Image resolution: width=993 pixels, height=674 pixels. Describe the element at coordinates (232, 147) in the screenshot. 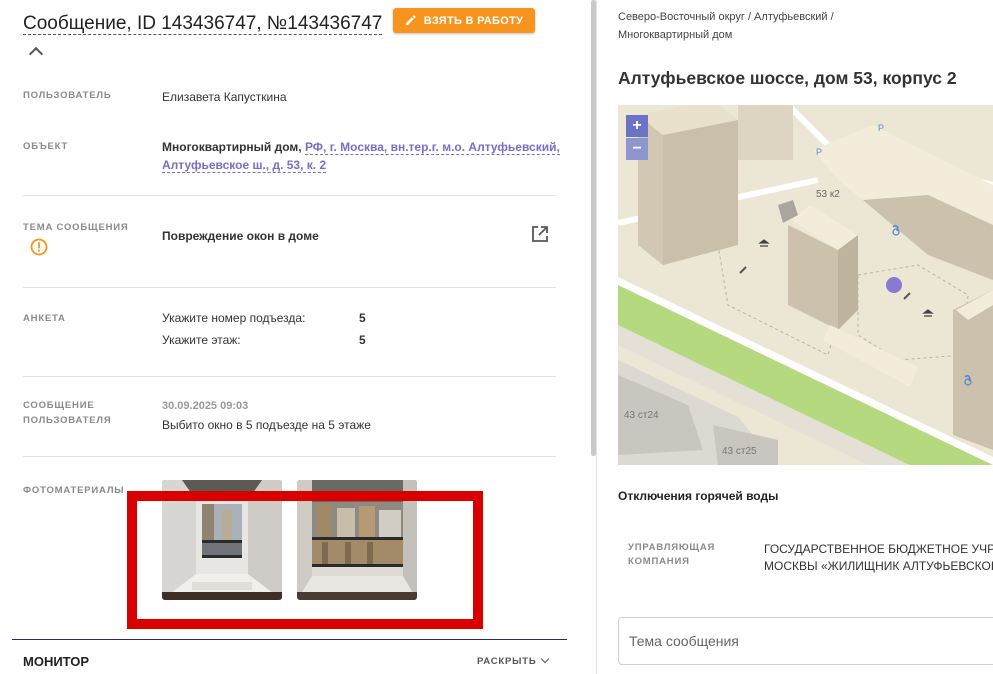

I see `object-type: Многоквартирный дом,` at that location.